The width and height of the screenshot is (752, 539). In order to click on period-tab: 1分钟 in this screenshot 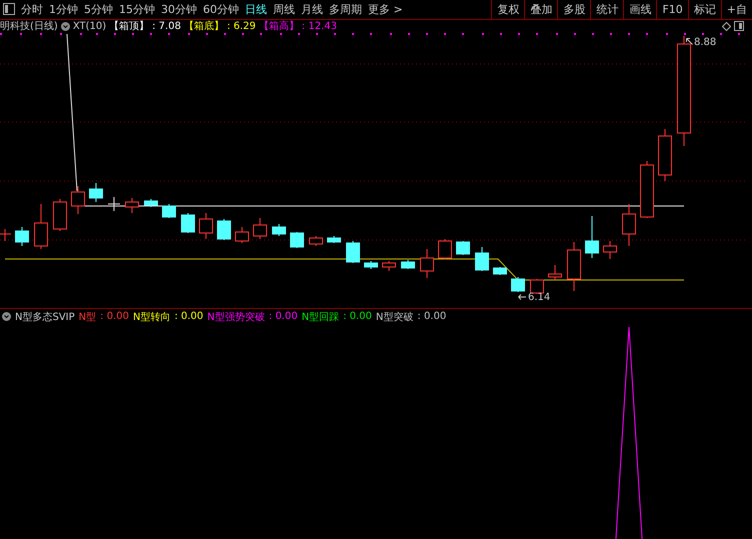, I will do `click(63, 9)`.